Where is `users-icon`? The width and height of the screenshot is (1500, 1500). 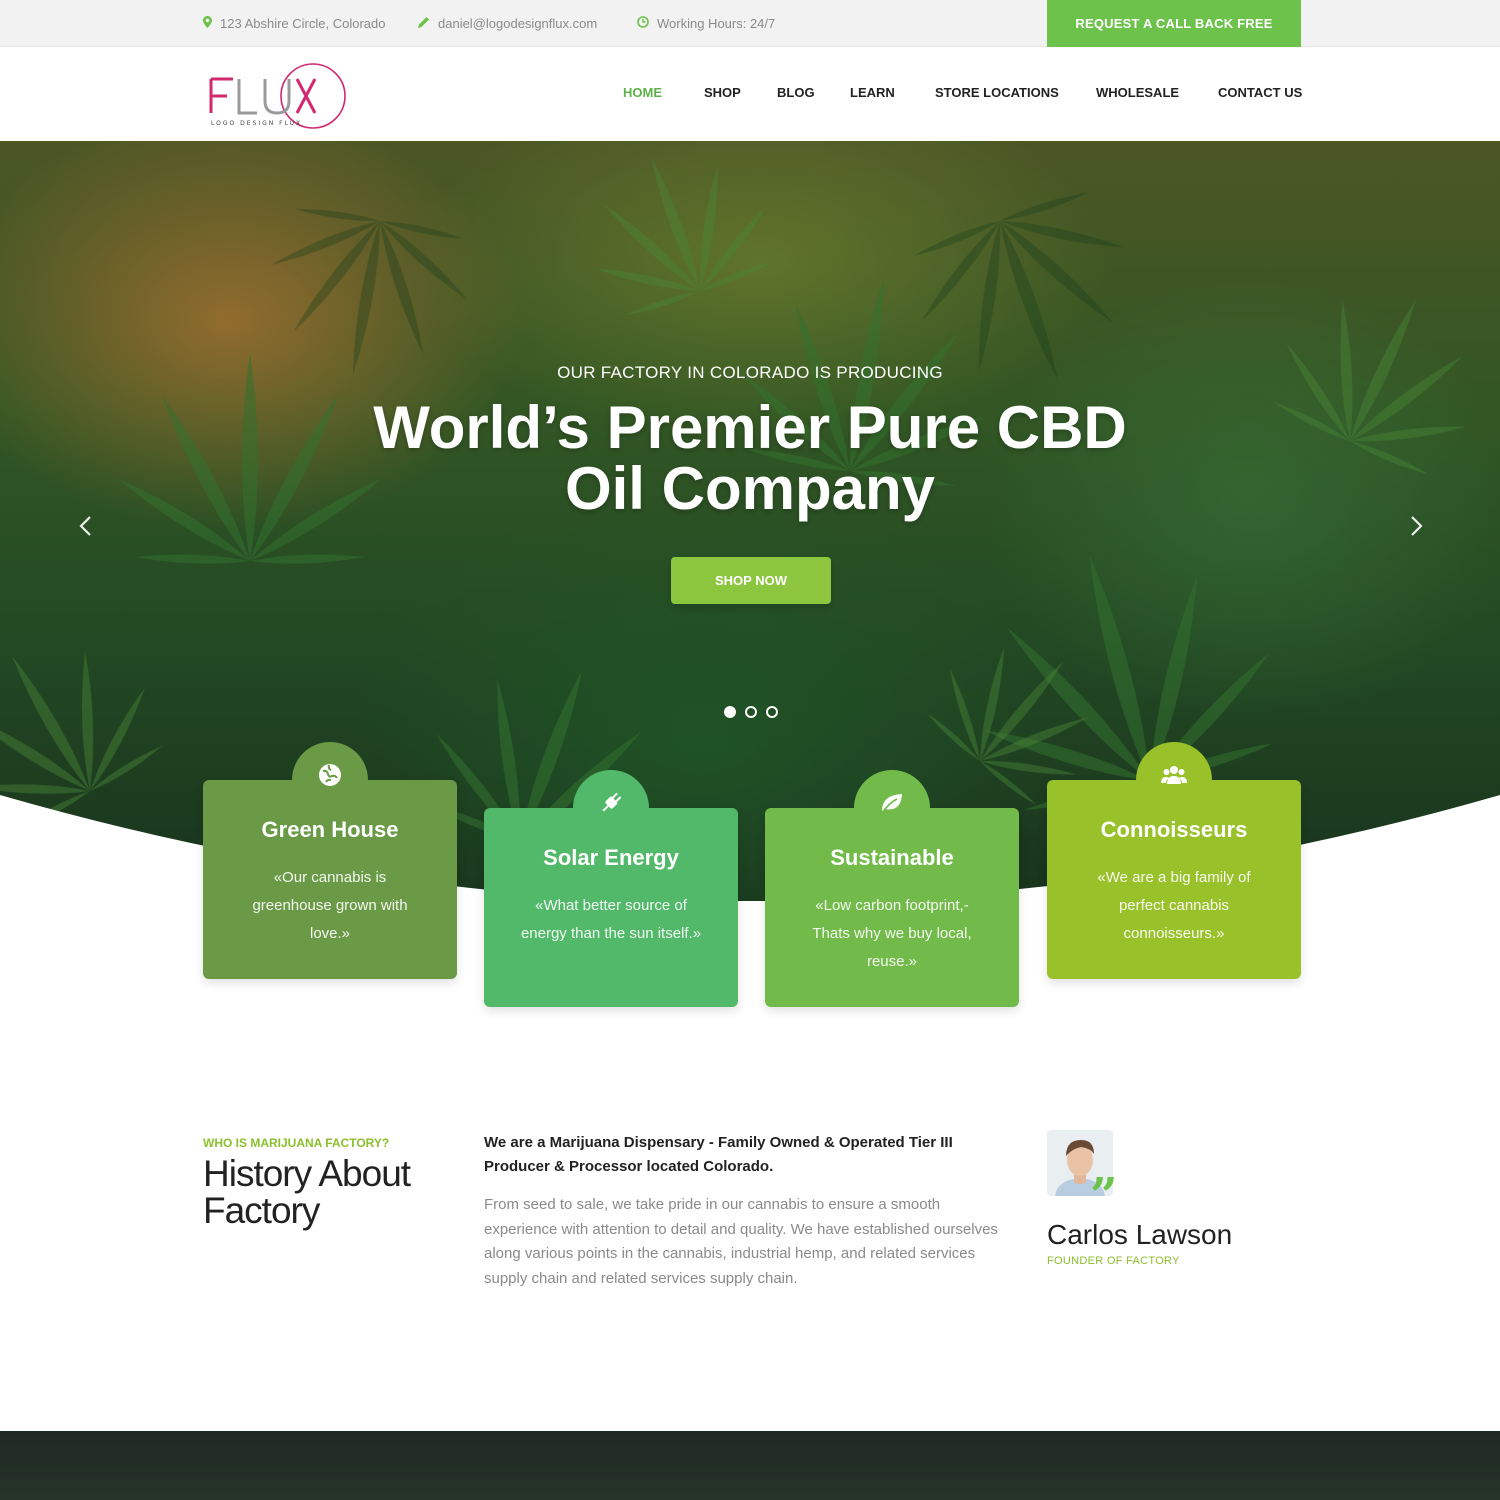
users-icon is located at coordinates (1174, 775).